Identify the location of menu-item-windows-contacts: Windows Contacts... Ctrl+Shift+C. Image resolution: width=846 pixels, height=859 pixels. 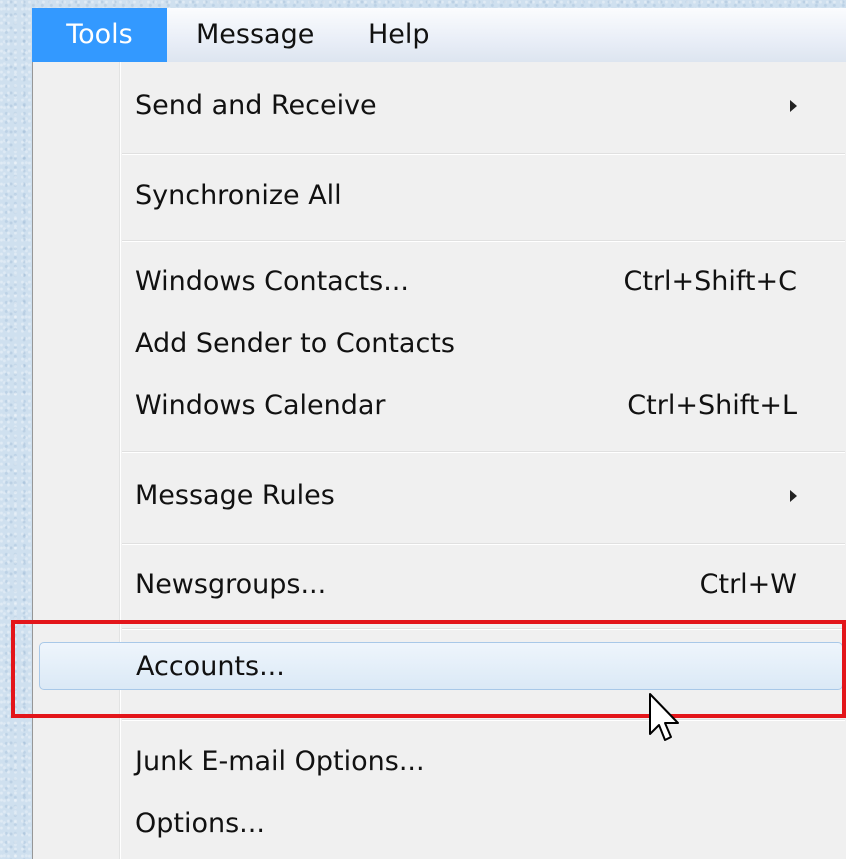
(441, 282).